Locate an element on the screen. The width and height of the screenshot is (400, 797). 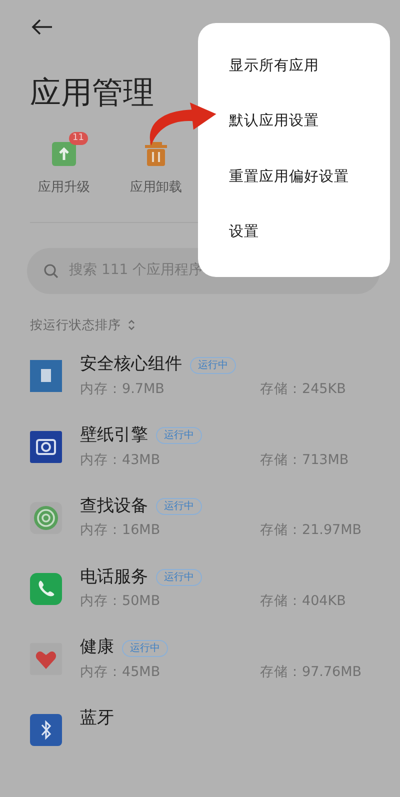
count-badge: 11 is located at coordinates (78, 138).